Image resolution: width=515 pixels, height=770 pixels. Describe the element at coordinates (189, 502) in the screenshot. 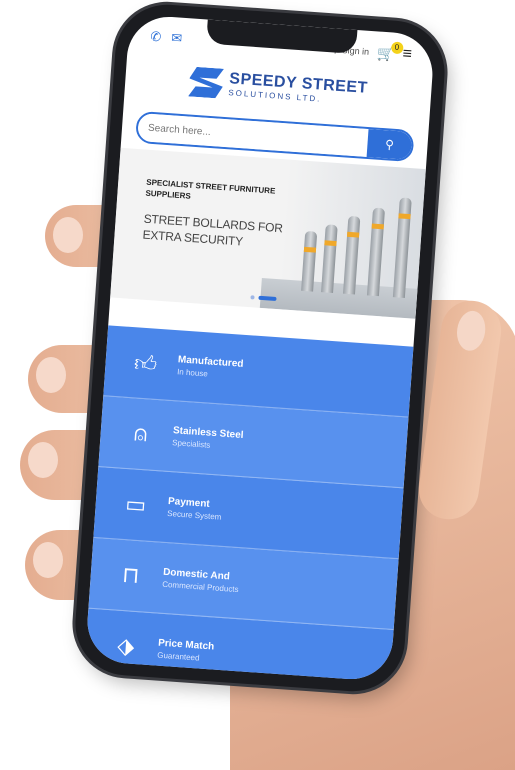

I see `feature-title: Payment` at that location.